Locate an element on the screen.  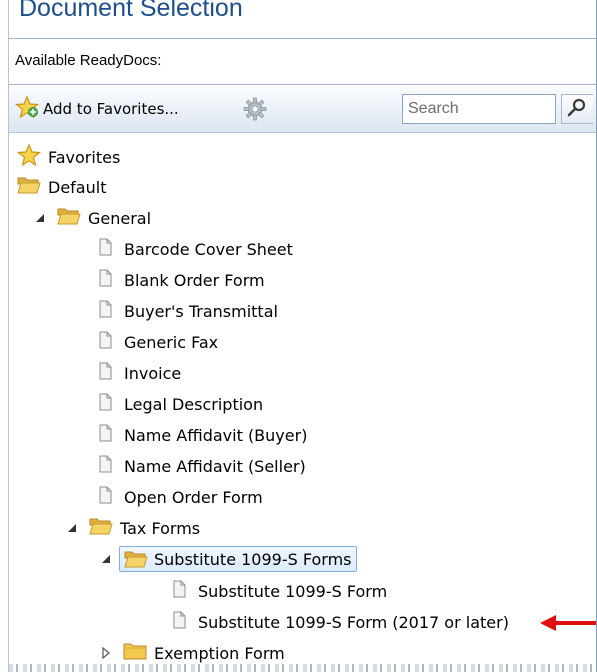
tree-item-selected: Substitute 1099-S Forms is located at coordinates (238, 559).